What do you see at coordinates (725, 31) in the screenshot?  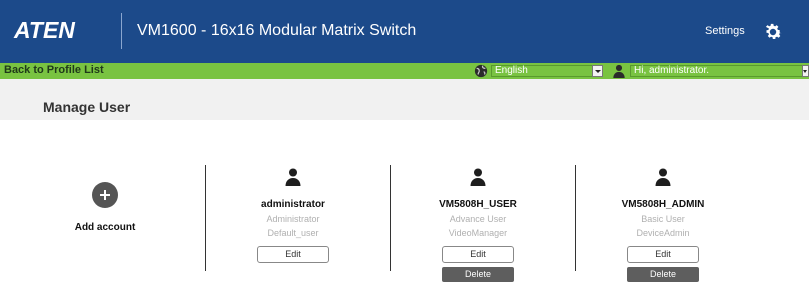 I see `settings-link: Settings` at bounding box center [725, 31].